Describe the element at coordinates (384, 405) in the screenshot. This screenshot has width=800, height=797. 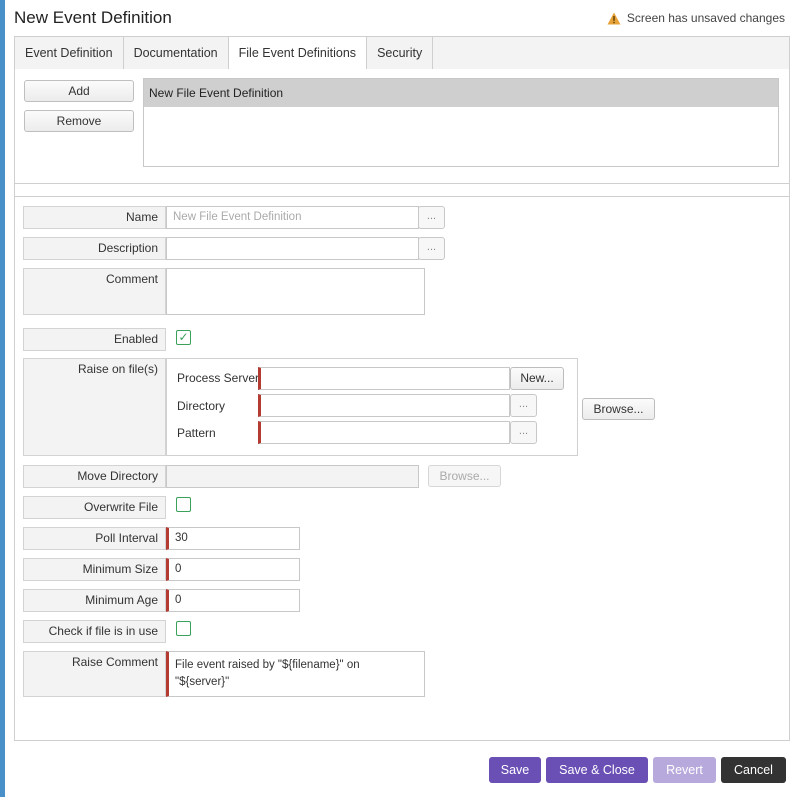
I see `directory-field` at that location.